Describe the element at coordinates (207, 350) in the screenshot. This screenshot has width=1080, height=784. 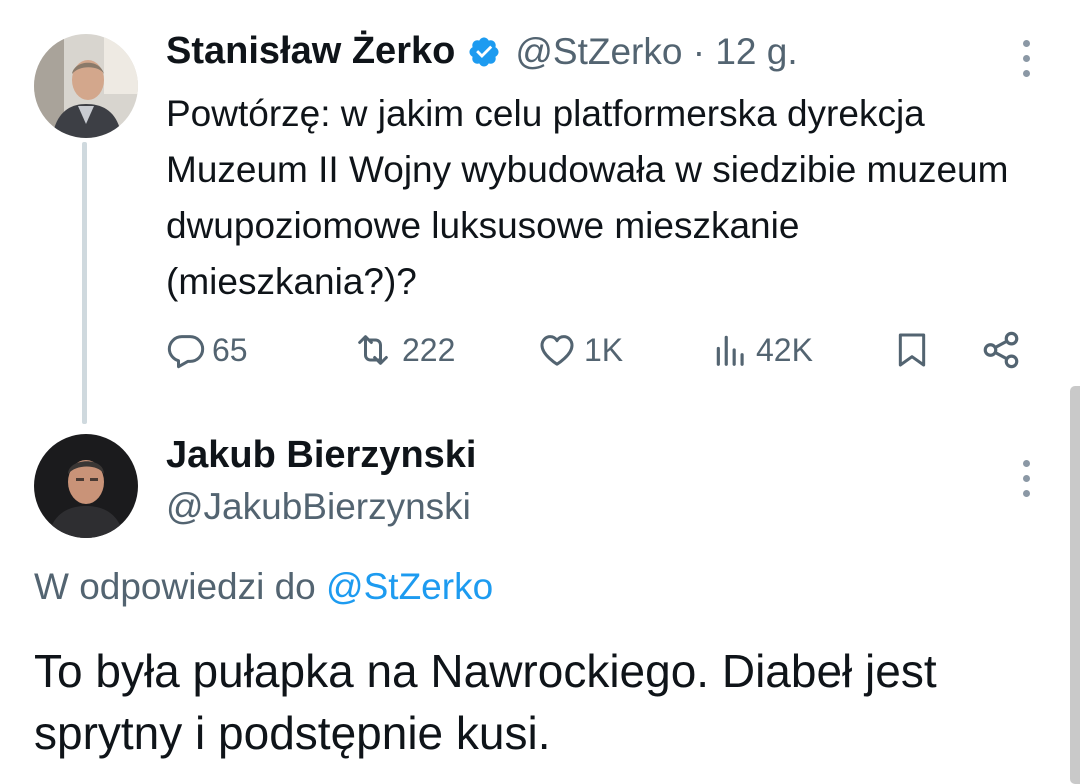
I see `reply-button: 65` at that location.